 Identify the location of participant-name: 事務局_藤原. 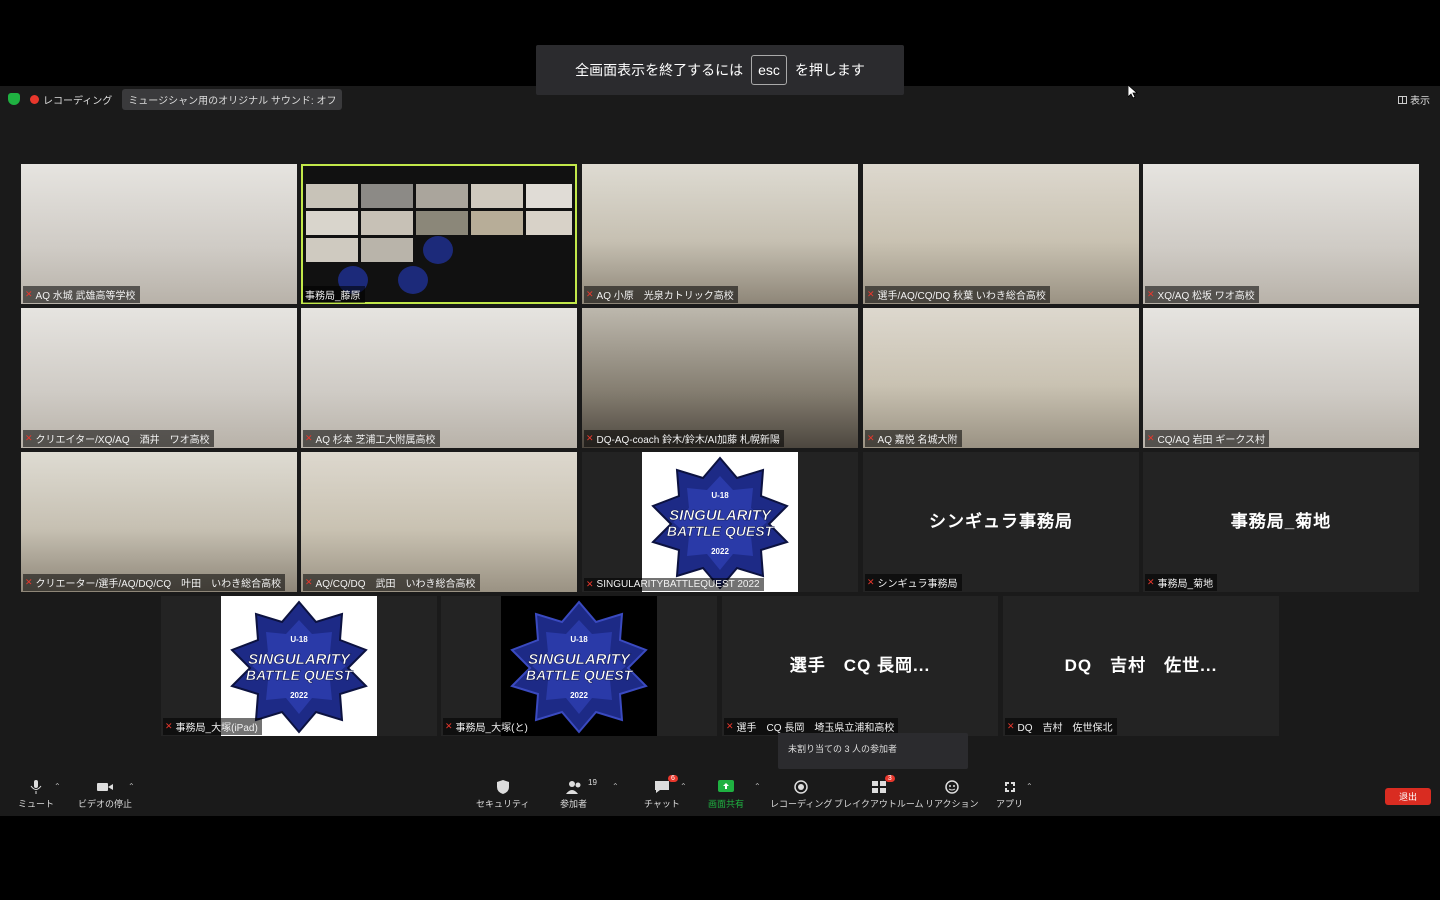
(334, 294).